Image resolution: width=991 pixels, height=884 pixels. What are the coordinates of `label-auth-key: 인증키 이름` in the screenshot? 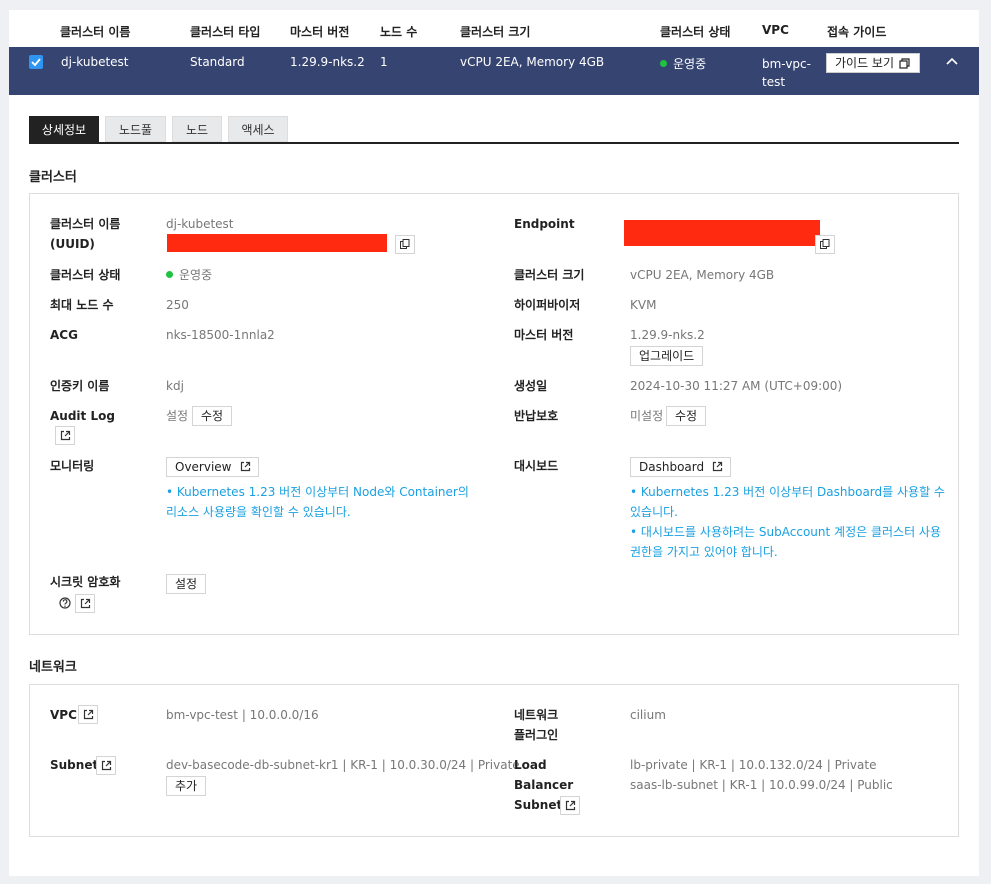 It's located at (80, 386).